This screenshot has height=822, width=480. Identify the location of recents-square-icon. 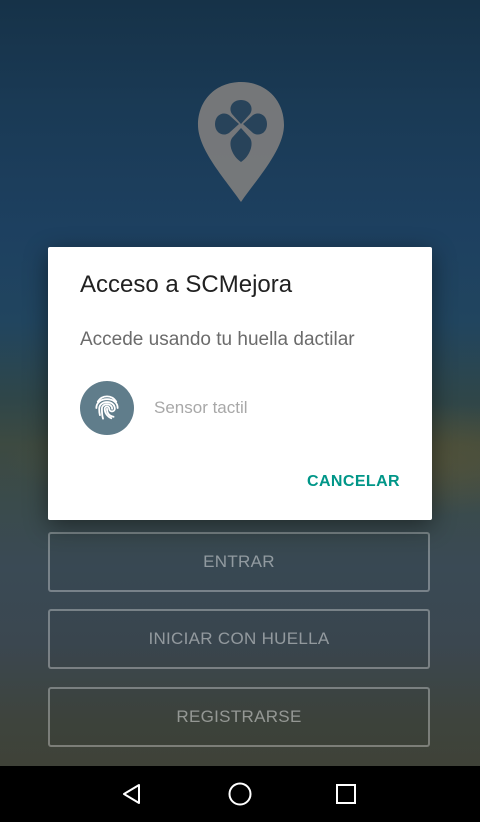
(346, 794).